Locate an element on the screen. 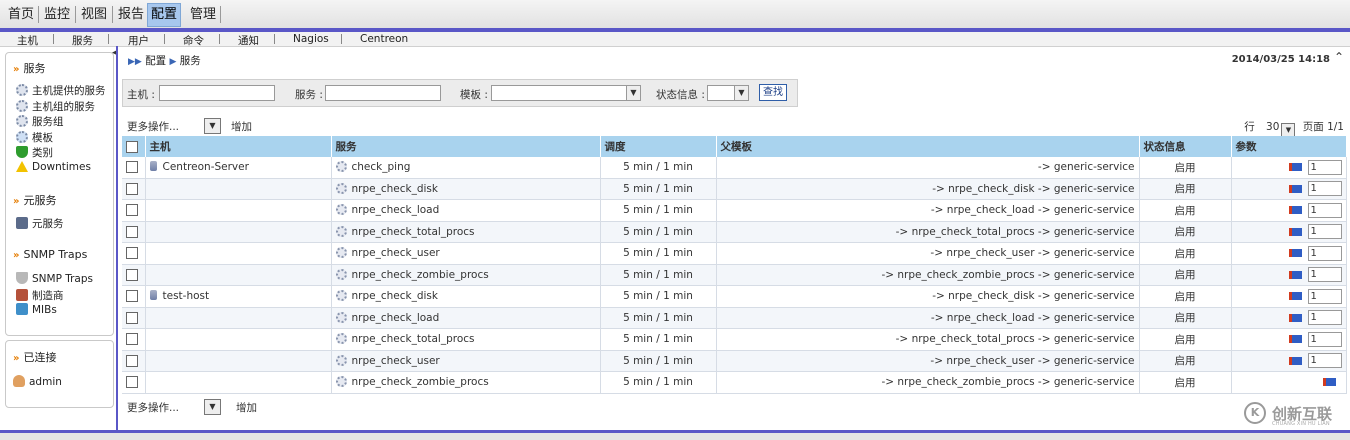 The height and width of the screenshot is (440, 1350). status-filter-select: ▼ is located at coordinates (728, 93).